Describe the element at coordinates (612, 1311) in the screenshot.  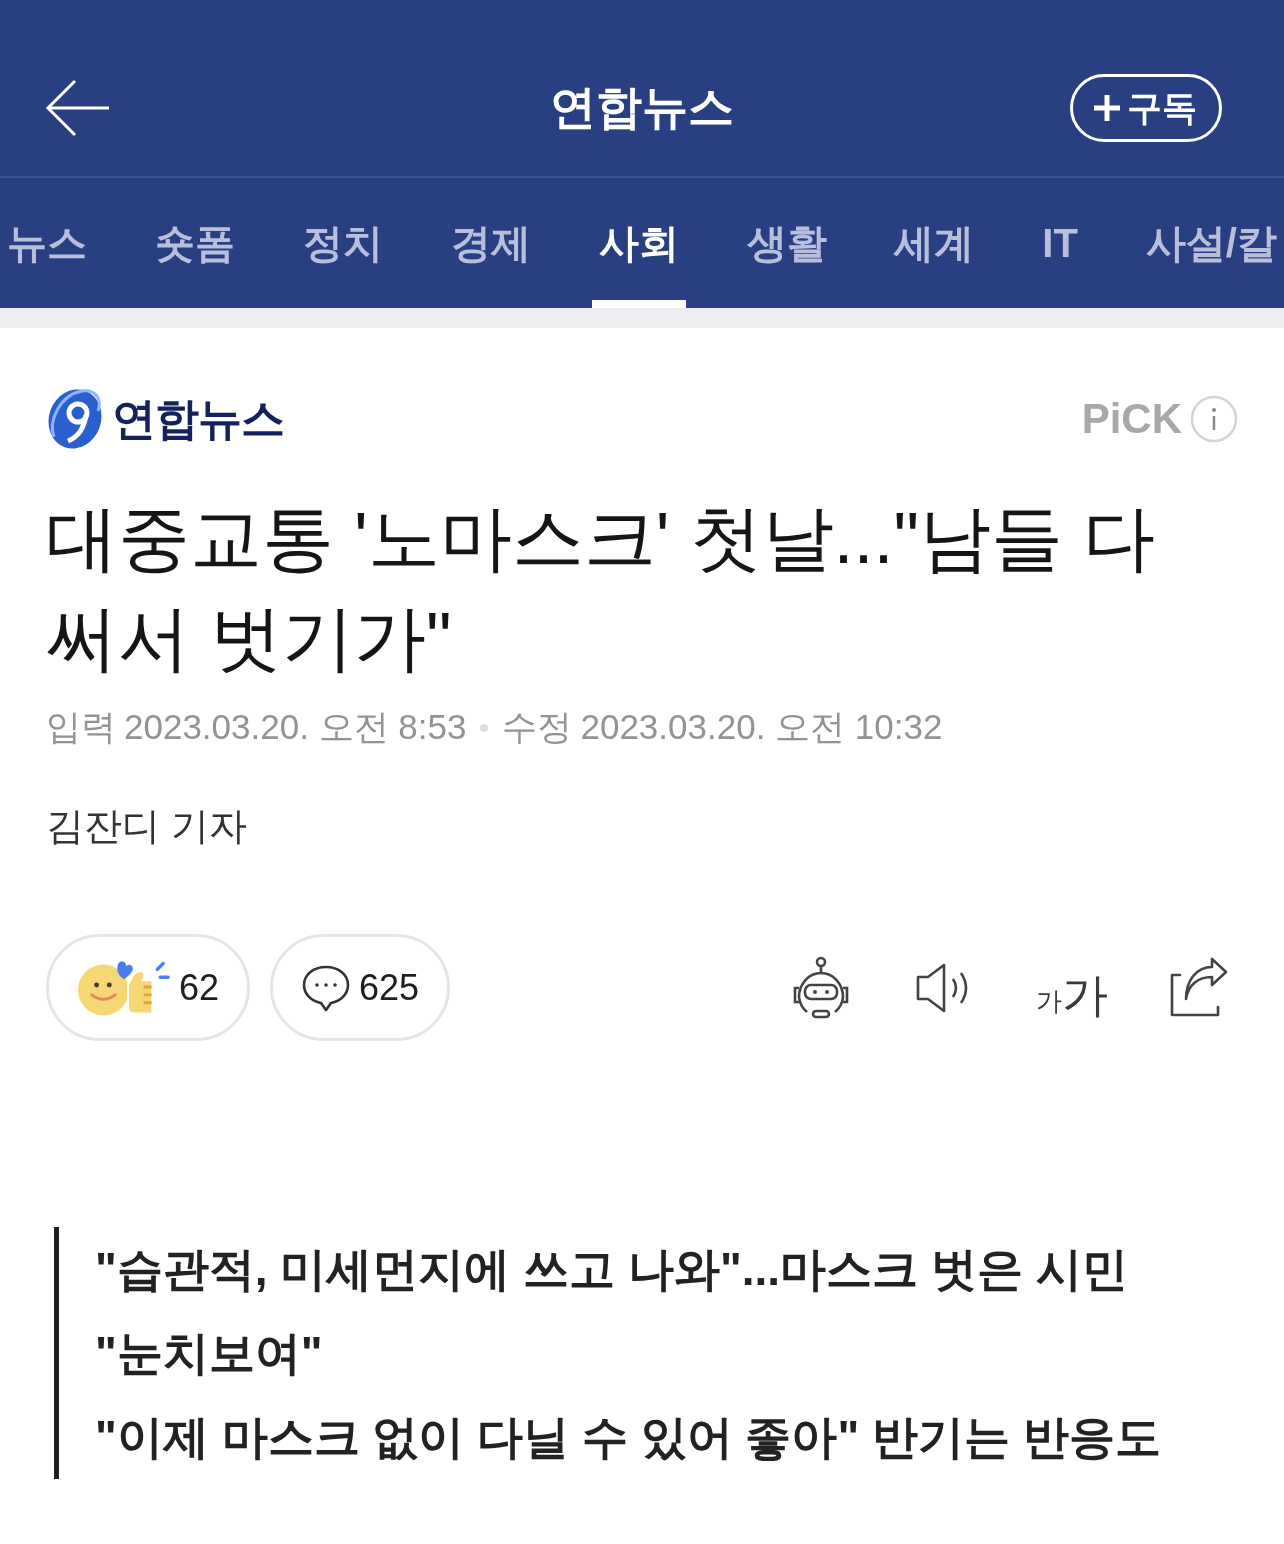
I see `summary-line: "습관적, 미세먼지에 쓰고 나와"...마스크 벗은 시민 "눈치보여"` at that location.